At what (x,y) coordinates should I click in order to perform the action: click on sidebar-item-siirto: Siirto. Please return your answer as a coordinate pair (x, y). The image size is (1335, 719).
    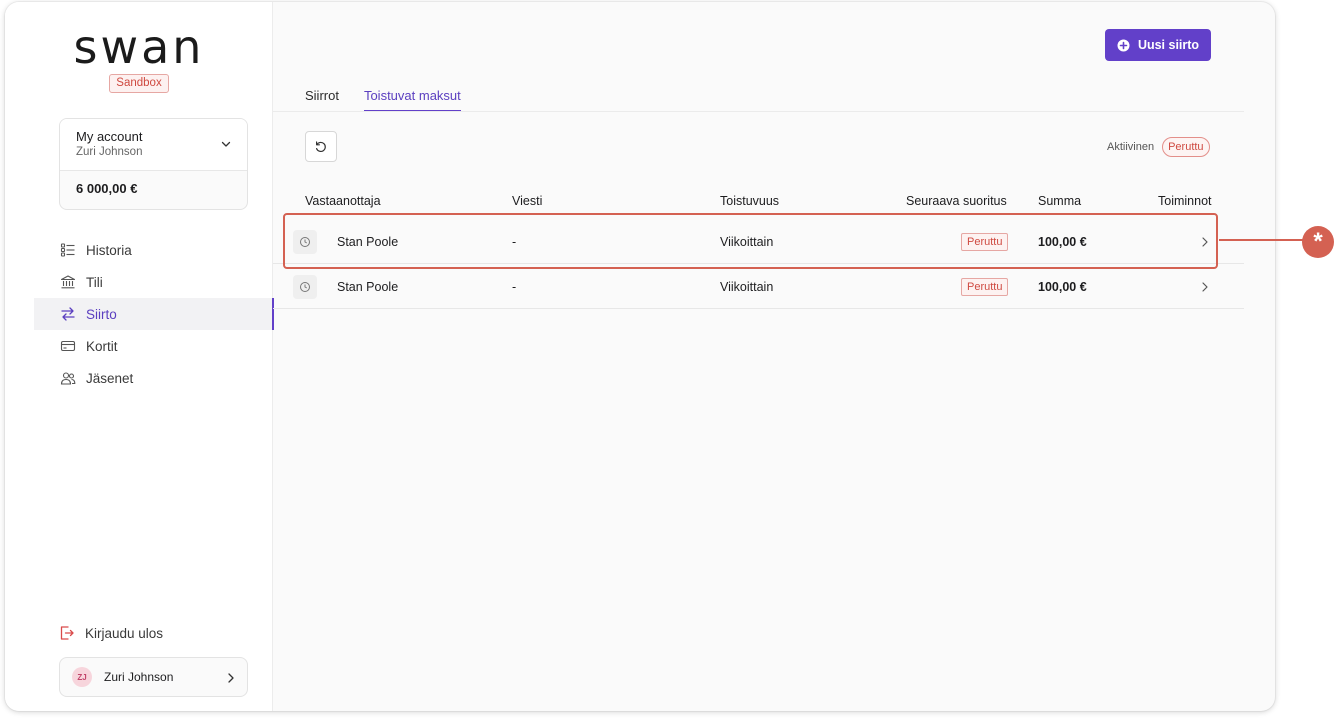
    Looking at the image, I should click on (154, 314).